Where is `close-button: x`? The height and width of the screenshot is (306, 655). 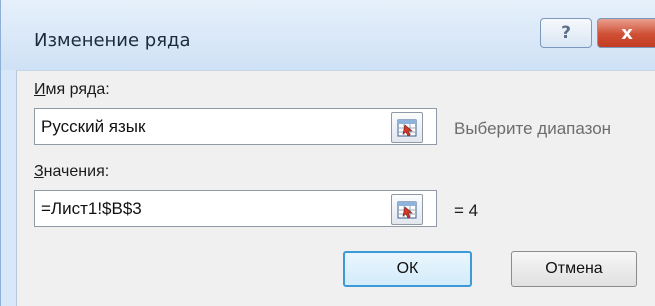 close-button: x is located at coordinates (626, 33).